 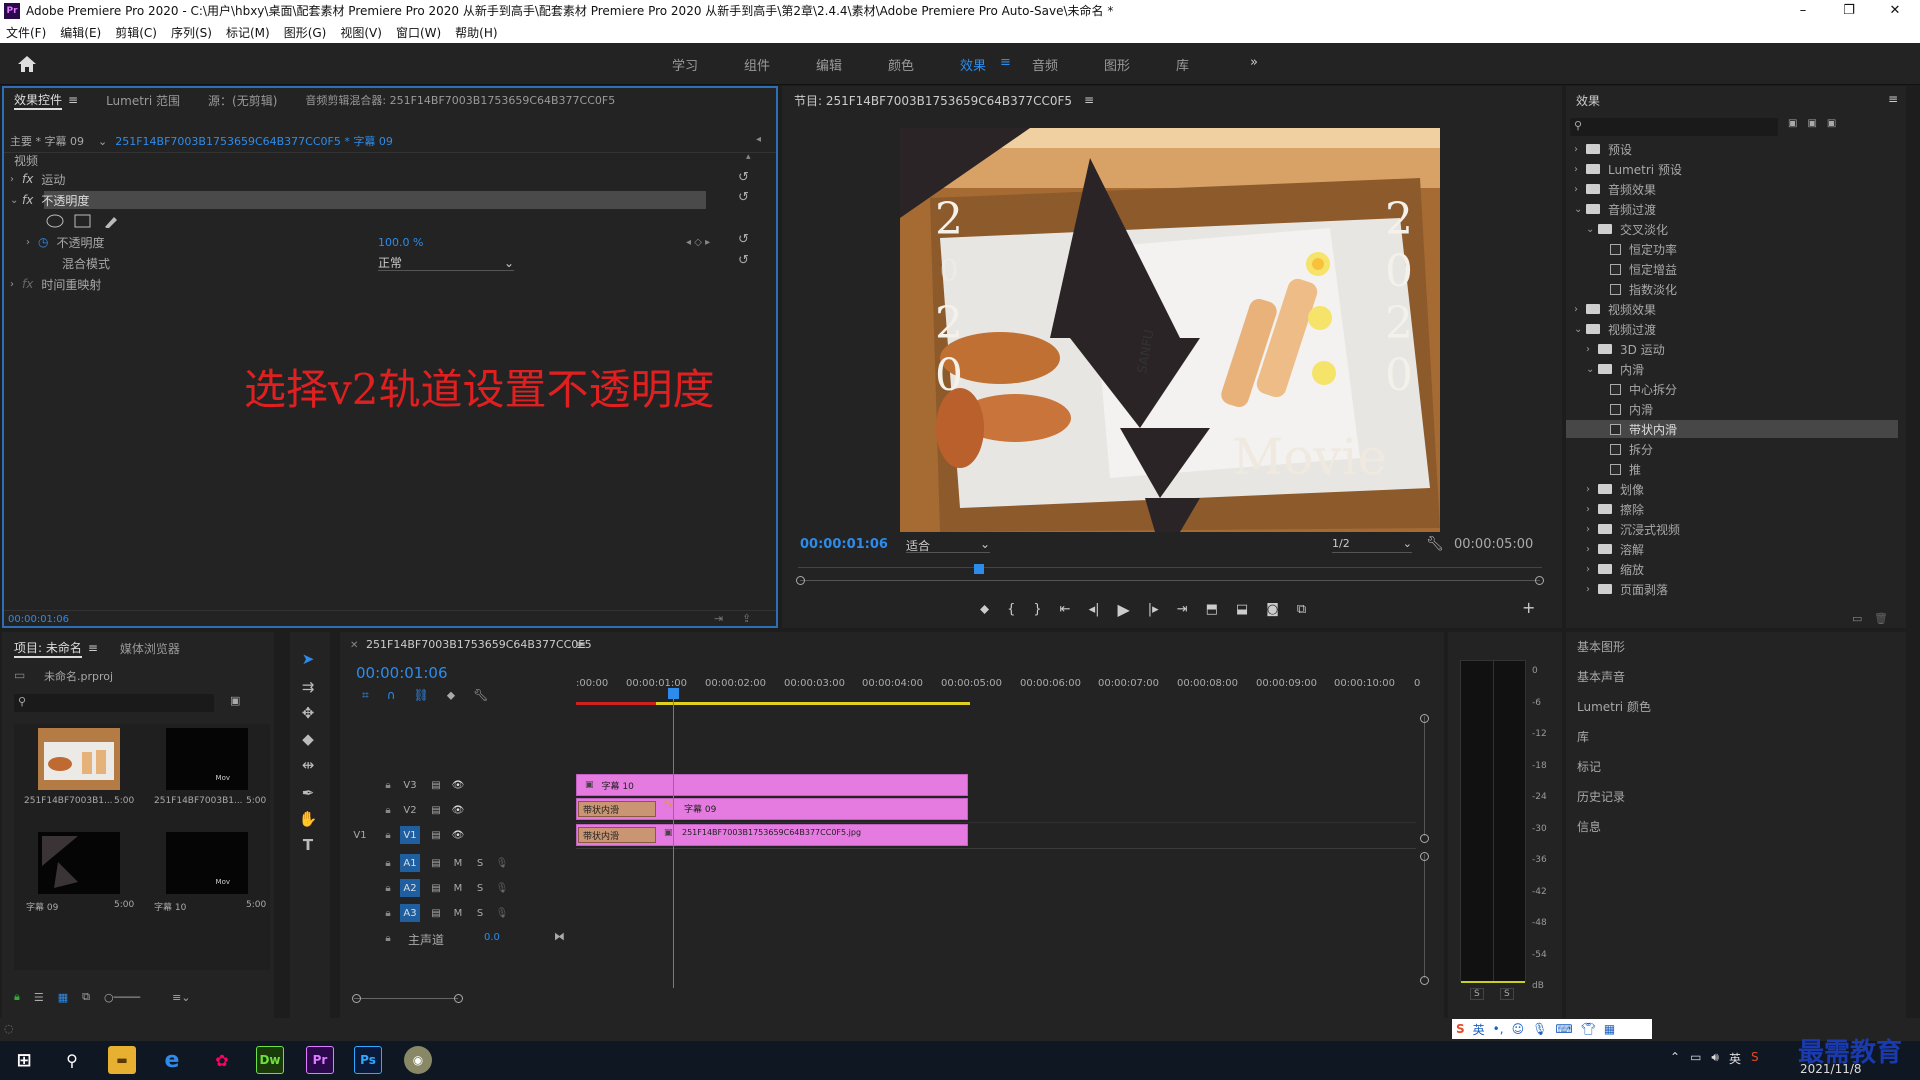 I want to click on go-to-out-icon: ⇥, so click(x=1182, y=609).